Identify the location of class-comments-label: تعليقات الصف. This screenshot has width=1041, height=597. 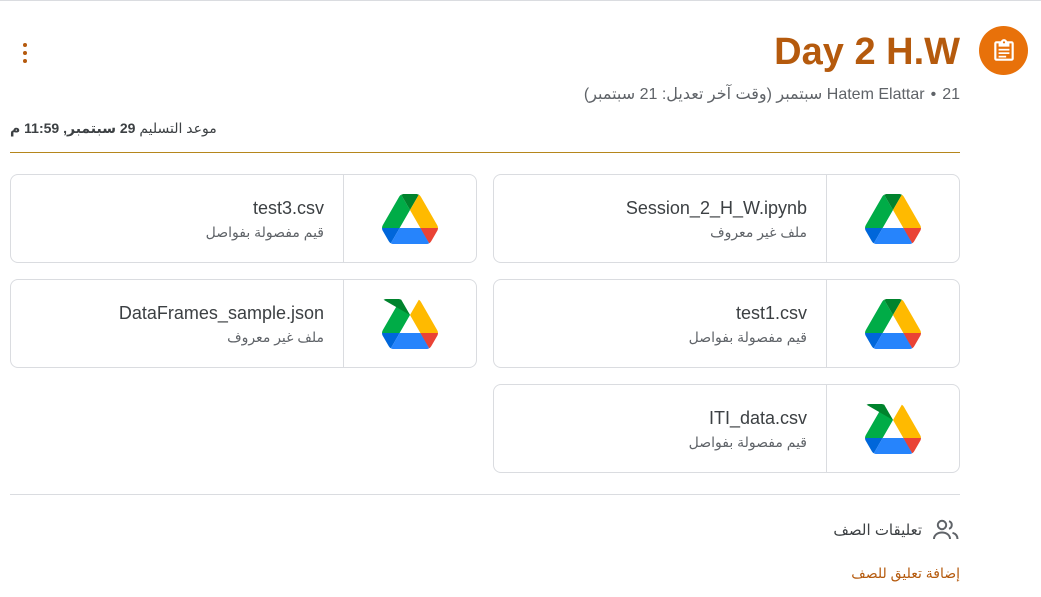
(877, 530).